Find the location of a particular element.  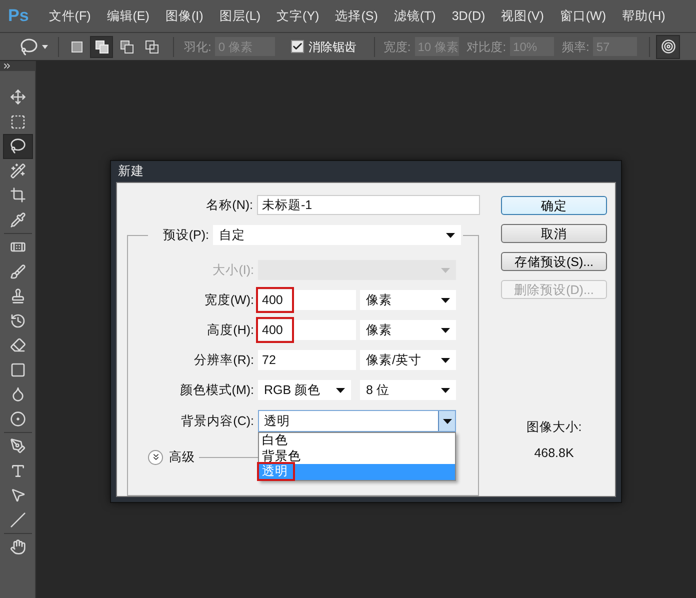

dot-circle-icon is located at coordinates (18, 418).